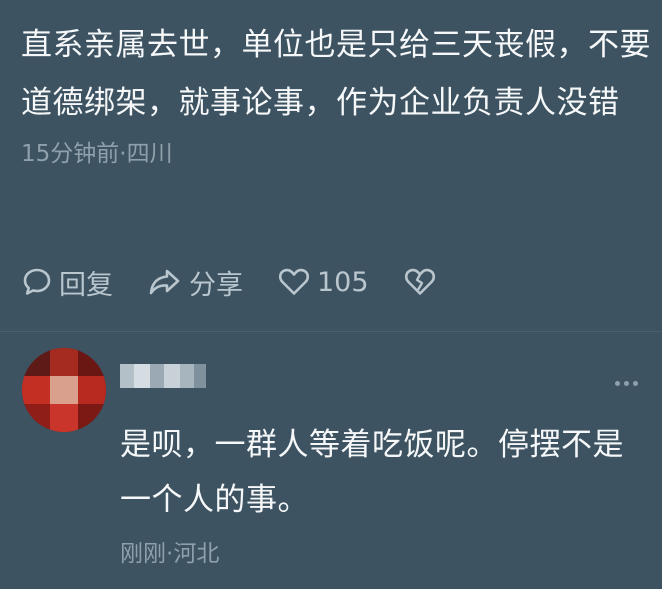 This screenshot has width=662, height=589. What do you see at coordinates (331, 331) in the screenshot?
I see `divider` at bounding box center [331, 331].